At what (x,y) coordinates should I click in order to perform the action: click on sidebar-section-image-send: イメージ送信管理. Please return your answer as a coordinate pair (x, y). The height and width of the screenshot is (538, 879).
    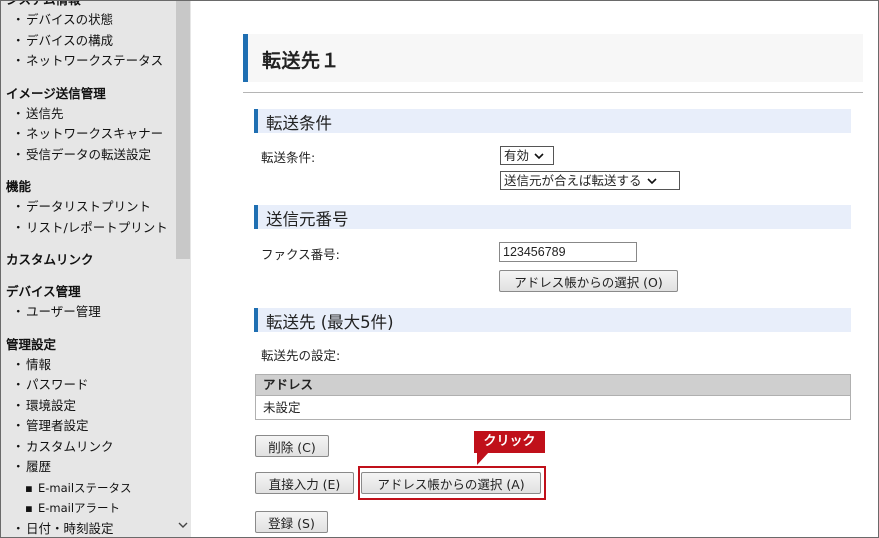
    Looking at the image, I should click on (88, 94).